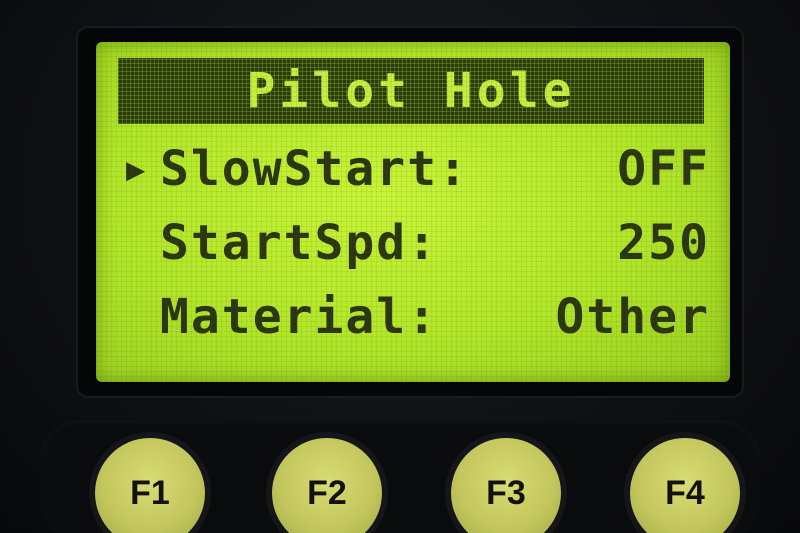  I want to click on menu-item-value: Other, so click(632, 317).